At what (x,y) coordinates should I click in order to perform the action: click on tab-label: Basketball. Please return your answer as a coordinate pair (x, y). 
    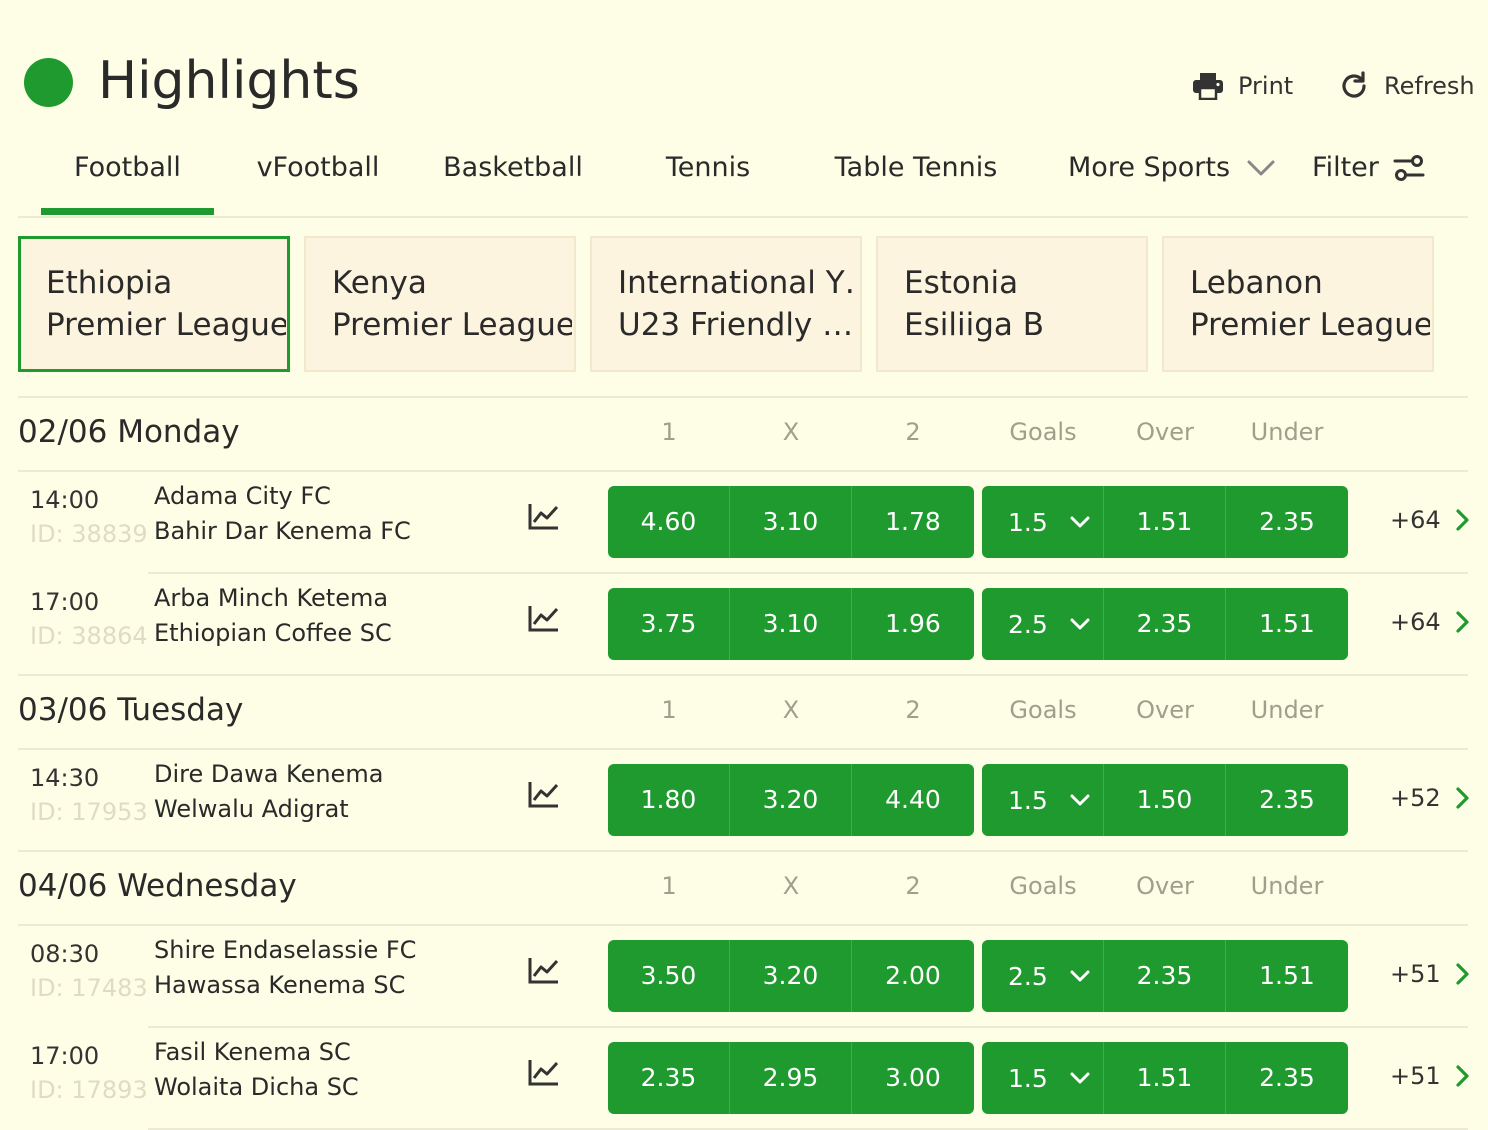
    Looking at the image, I should click on (513, 167).